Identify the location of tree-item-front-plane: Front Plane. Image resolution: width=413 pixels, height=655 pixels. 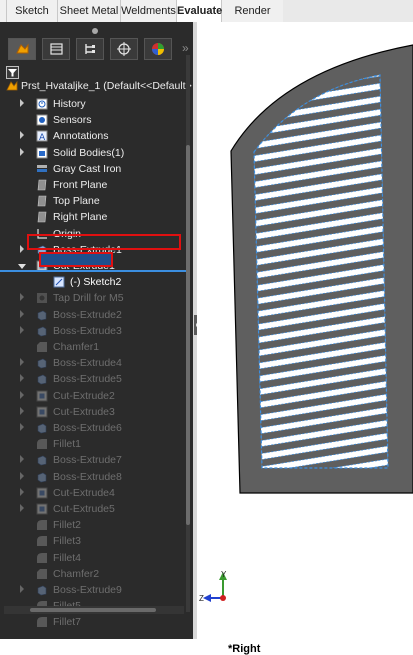
(93, 185).